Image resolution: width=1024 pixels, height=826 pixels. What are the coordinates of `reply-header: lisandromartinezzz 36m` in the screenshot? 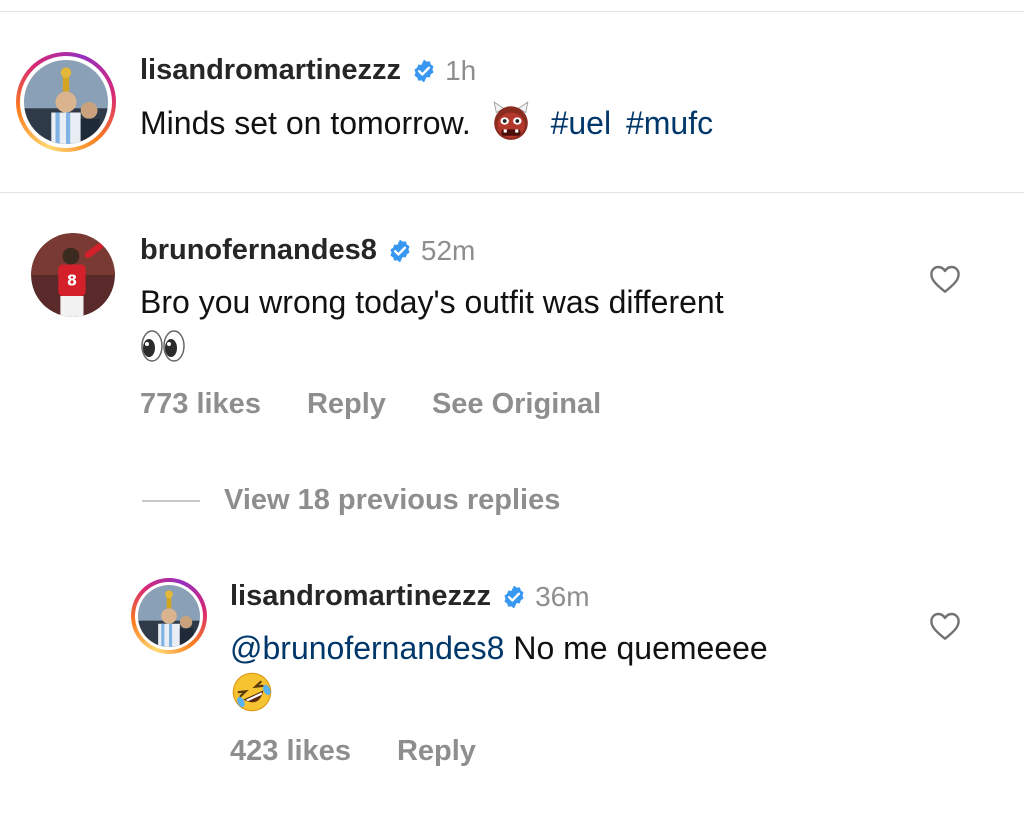 It's located at (410, 596).